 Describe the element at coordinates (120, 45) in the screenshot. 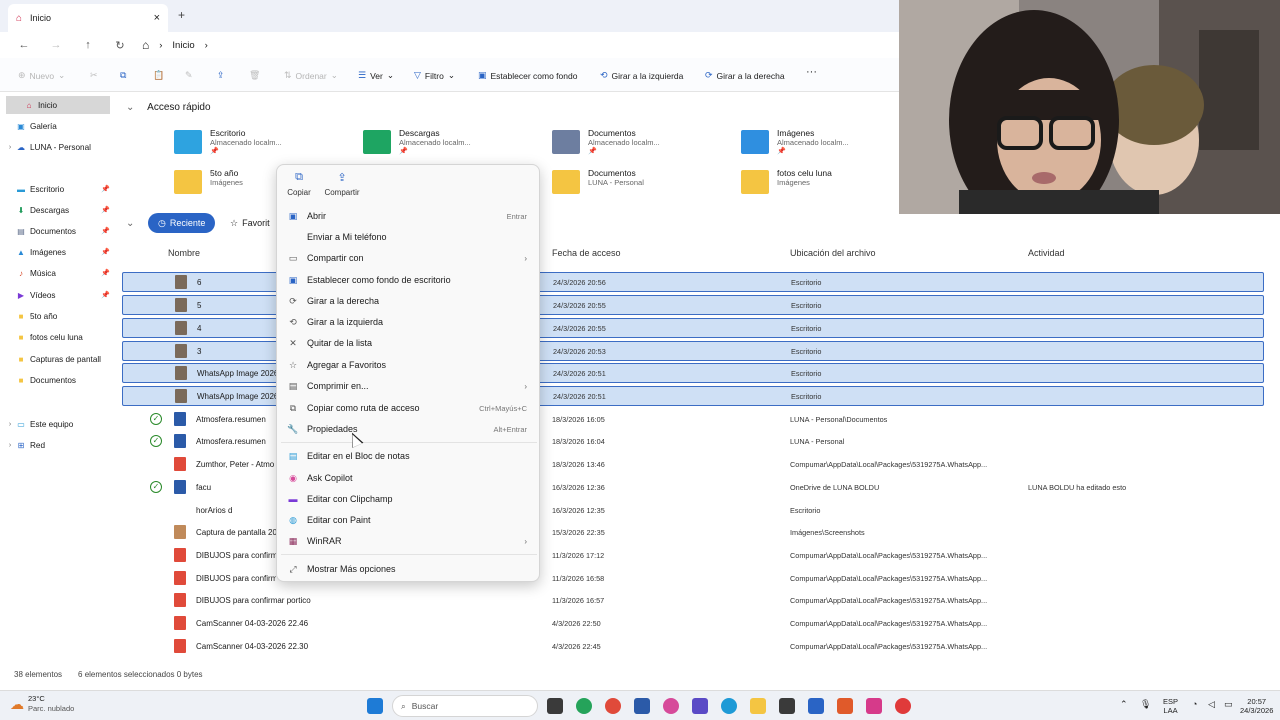

I see `refresh-button: ↻` at that location.